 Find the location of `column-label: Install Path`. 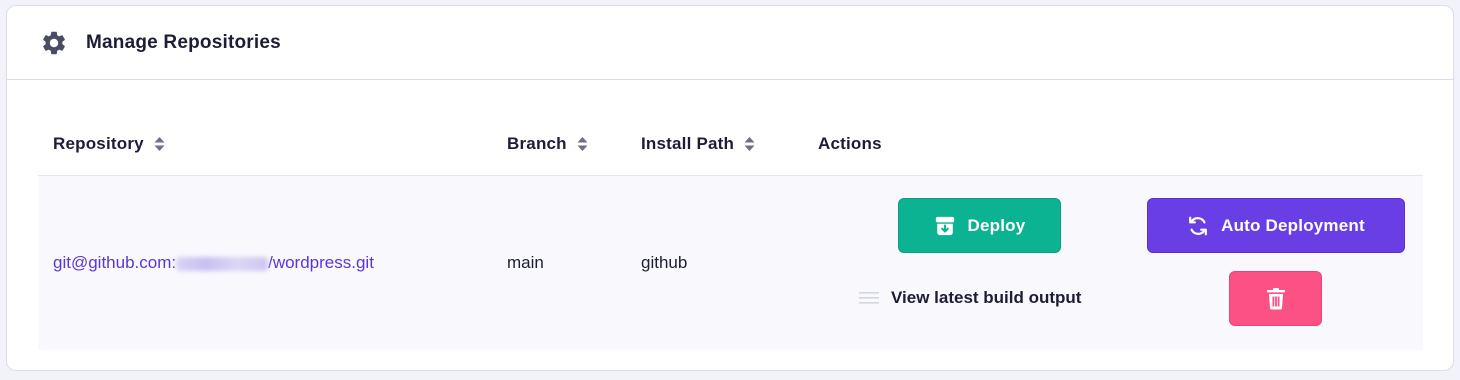

column-label: Install Path is located at coordinates (688, 143).